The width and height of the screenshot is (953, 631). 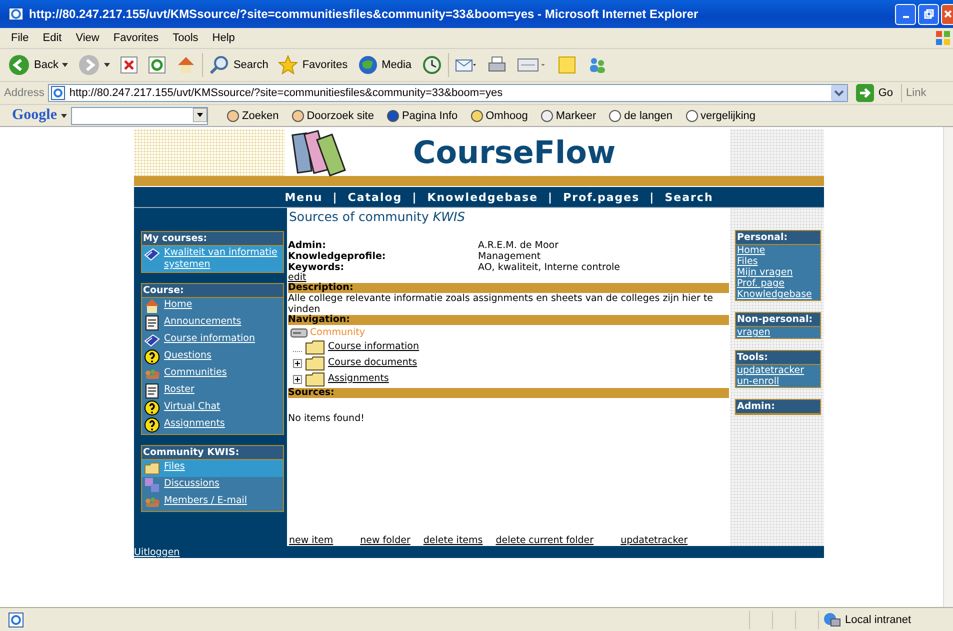 What do you see at coordinates (385, 65) in the screenshot?
I see `media-button: Media` at bounding box center [385, 65].